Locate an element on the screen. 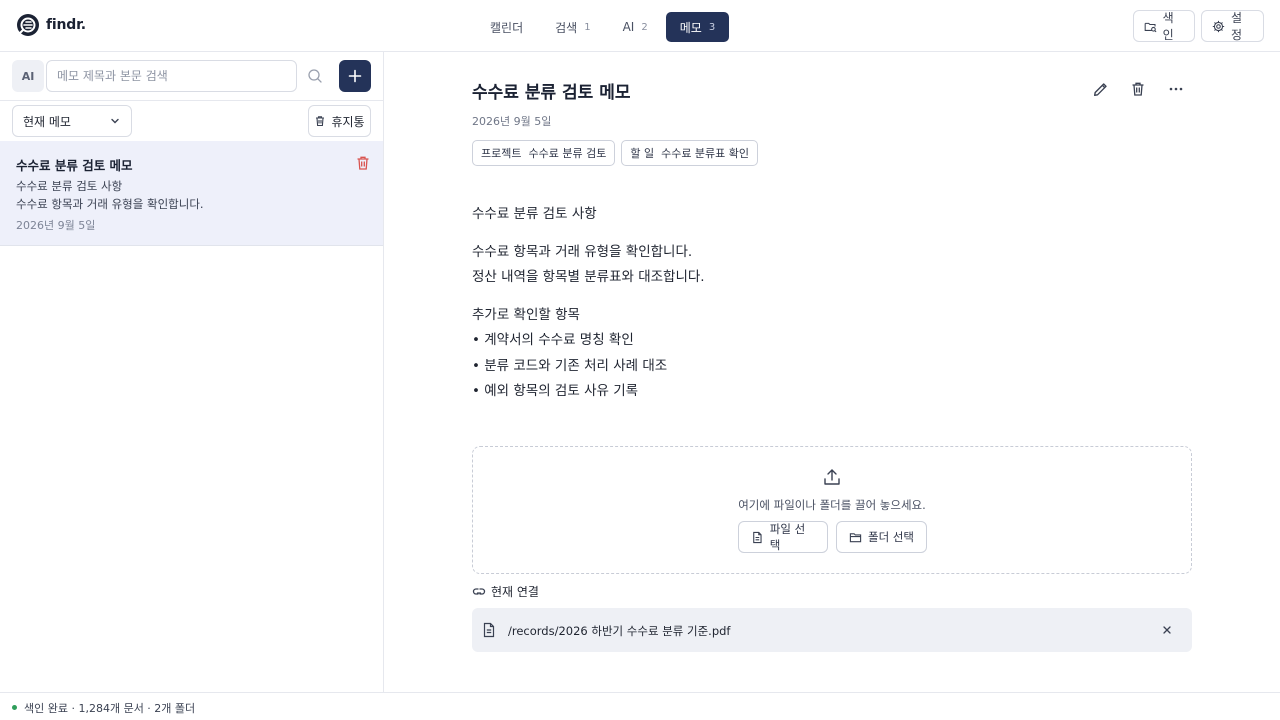  tag-value: 수수료 분류표 확인 is located at coordinates (705, 153).